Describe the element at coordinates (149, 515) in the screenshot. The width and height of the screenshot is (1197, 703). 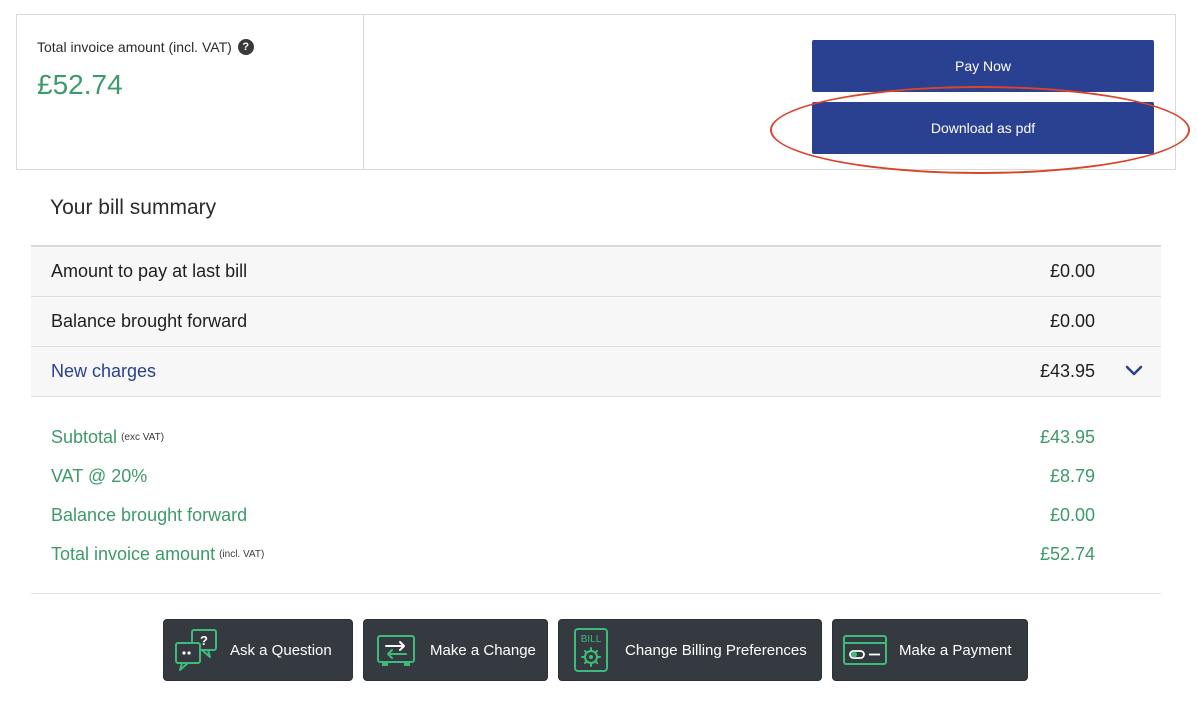
I see `total-line-label: Balance brought forward` at that location.